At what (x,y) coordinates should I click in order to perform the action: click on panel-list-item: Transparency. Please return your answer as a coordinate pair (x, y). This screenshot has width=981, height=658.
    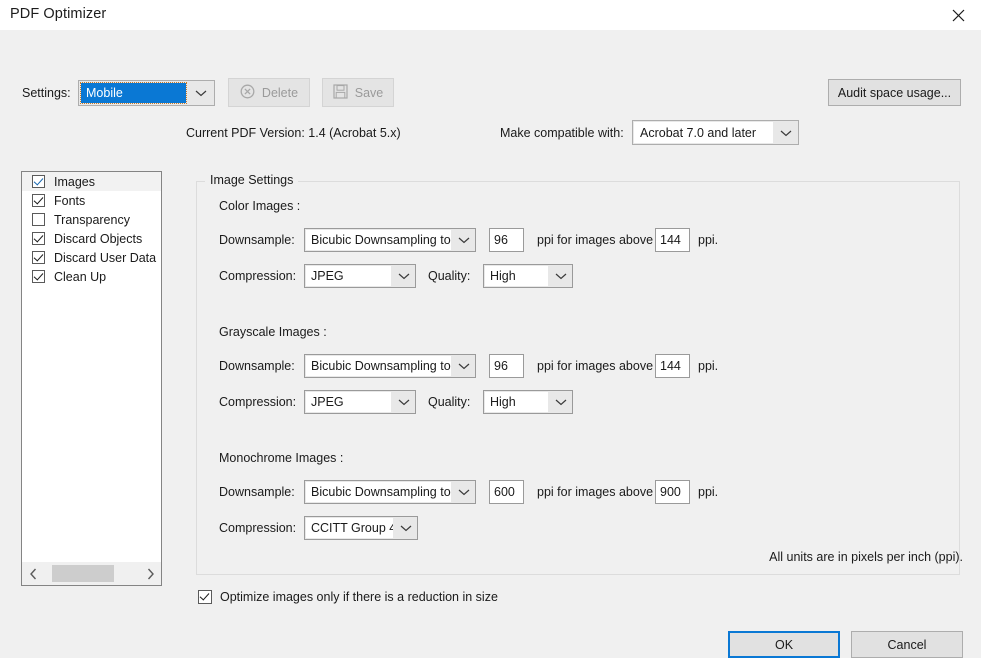
    Looking at the image, I should click on (91, 219).